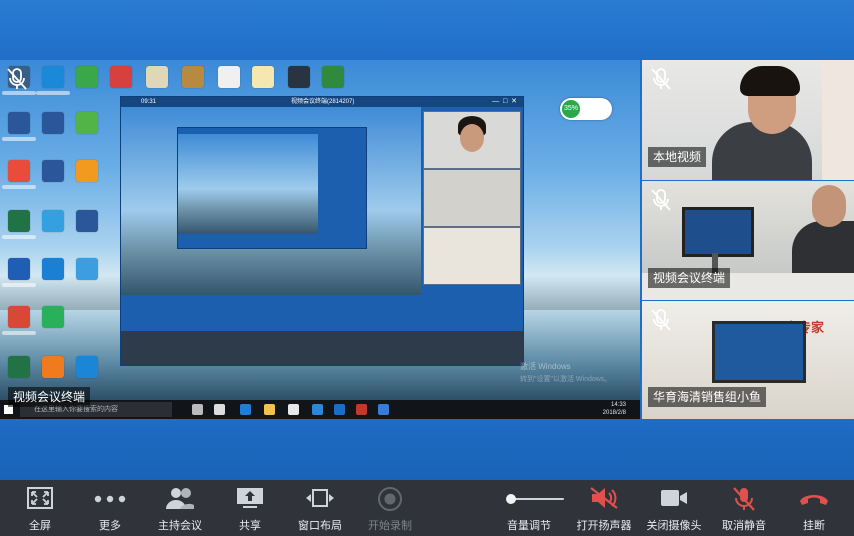 The height and width of the screenshot is (536, 854). Describe the element at coordinates (614, 409) in the screenshot. I see `taskbar-clock: 14:33 2018/2/8` at that location.